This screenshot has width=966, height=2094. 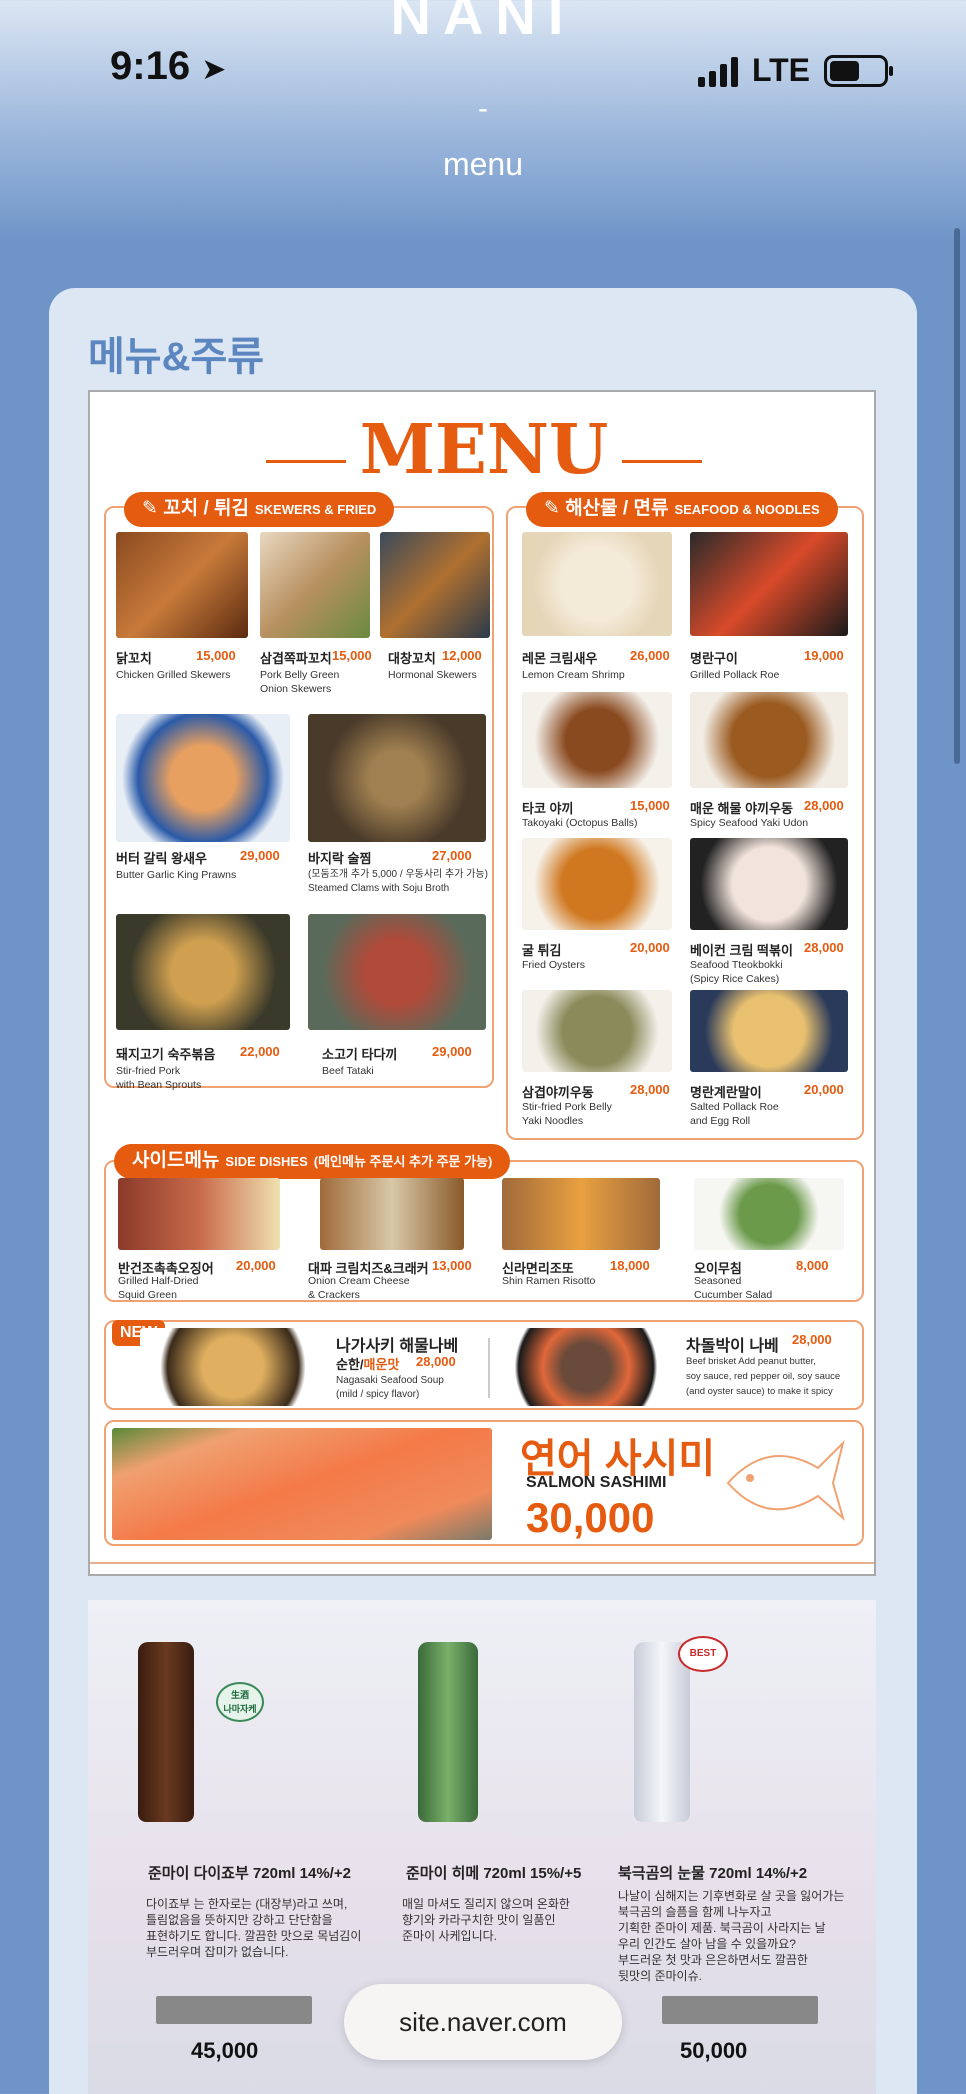 What do you see at coordinates (161, 858) in the screenshot?
I see `menu-item-name: 버터 갈릭 왕새우` at bounding box center [161, 858].